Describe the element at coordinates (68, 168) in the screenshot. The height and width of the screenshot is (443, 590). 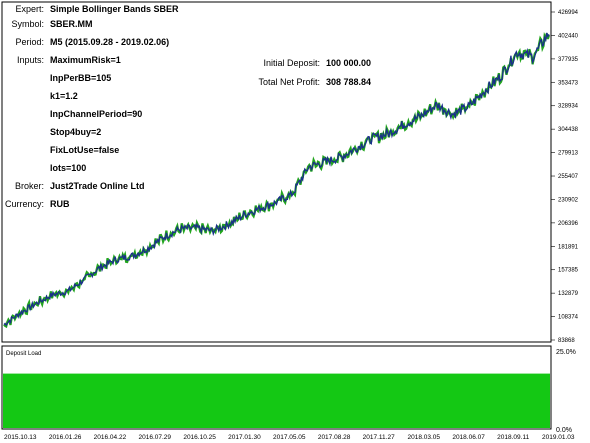
I see `input-lots: lots=100` at that location.